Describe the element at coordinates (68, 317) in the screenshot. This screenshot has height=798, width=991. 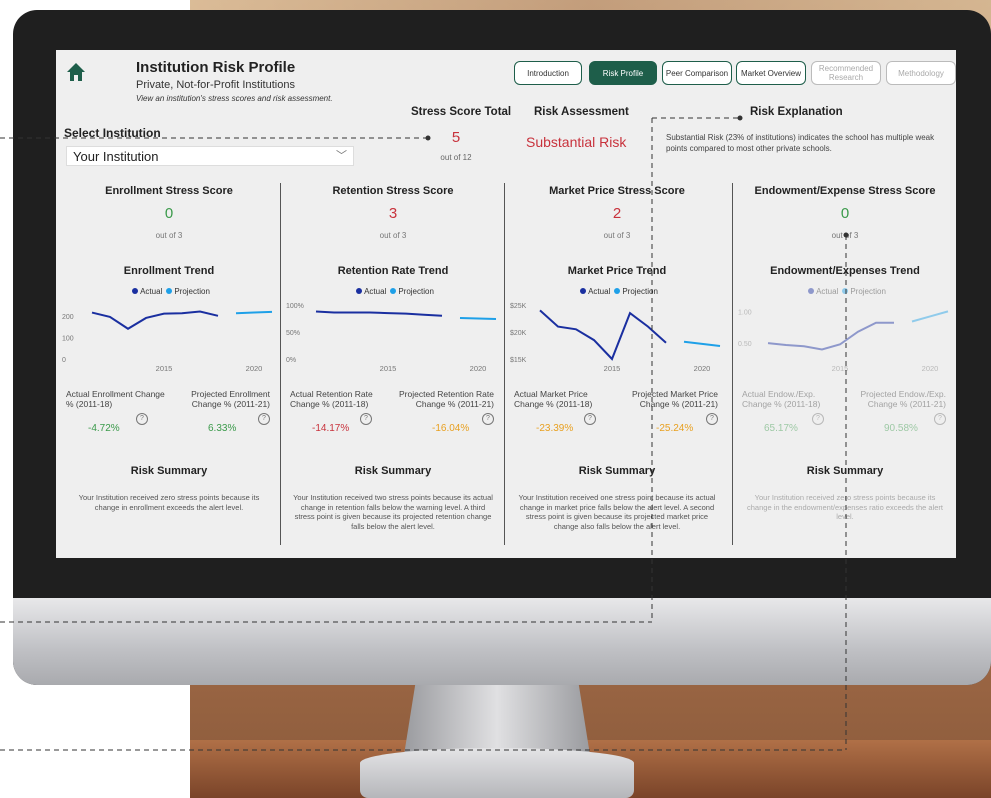
I see `y-tick-label: 200` at that location.